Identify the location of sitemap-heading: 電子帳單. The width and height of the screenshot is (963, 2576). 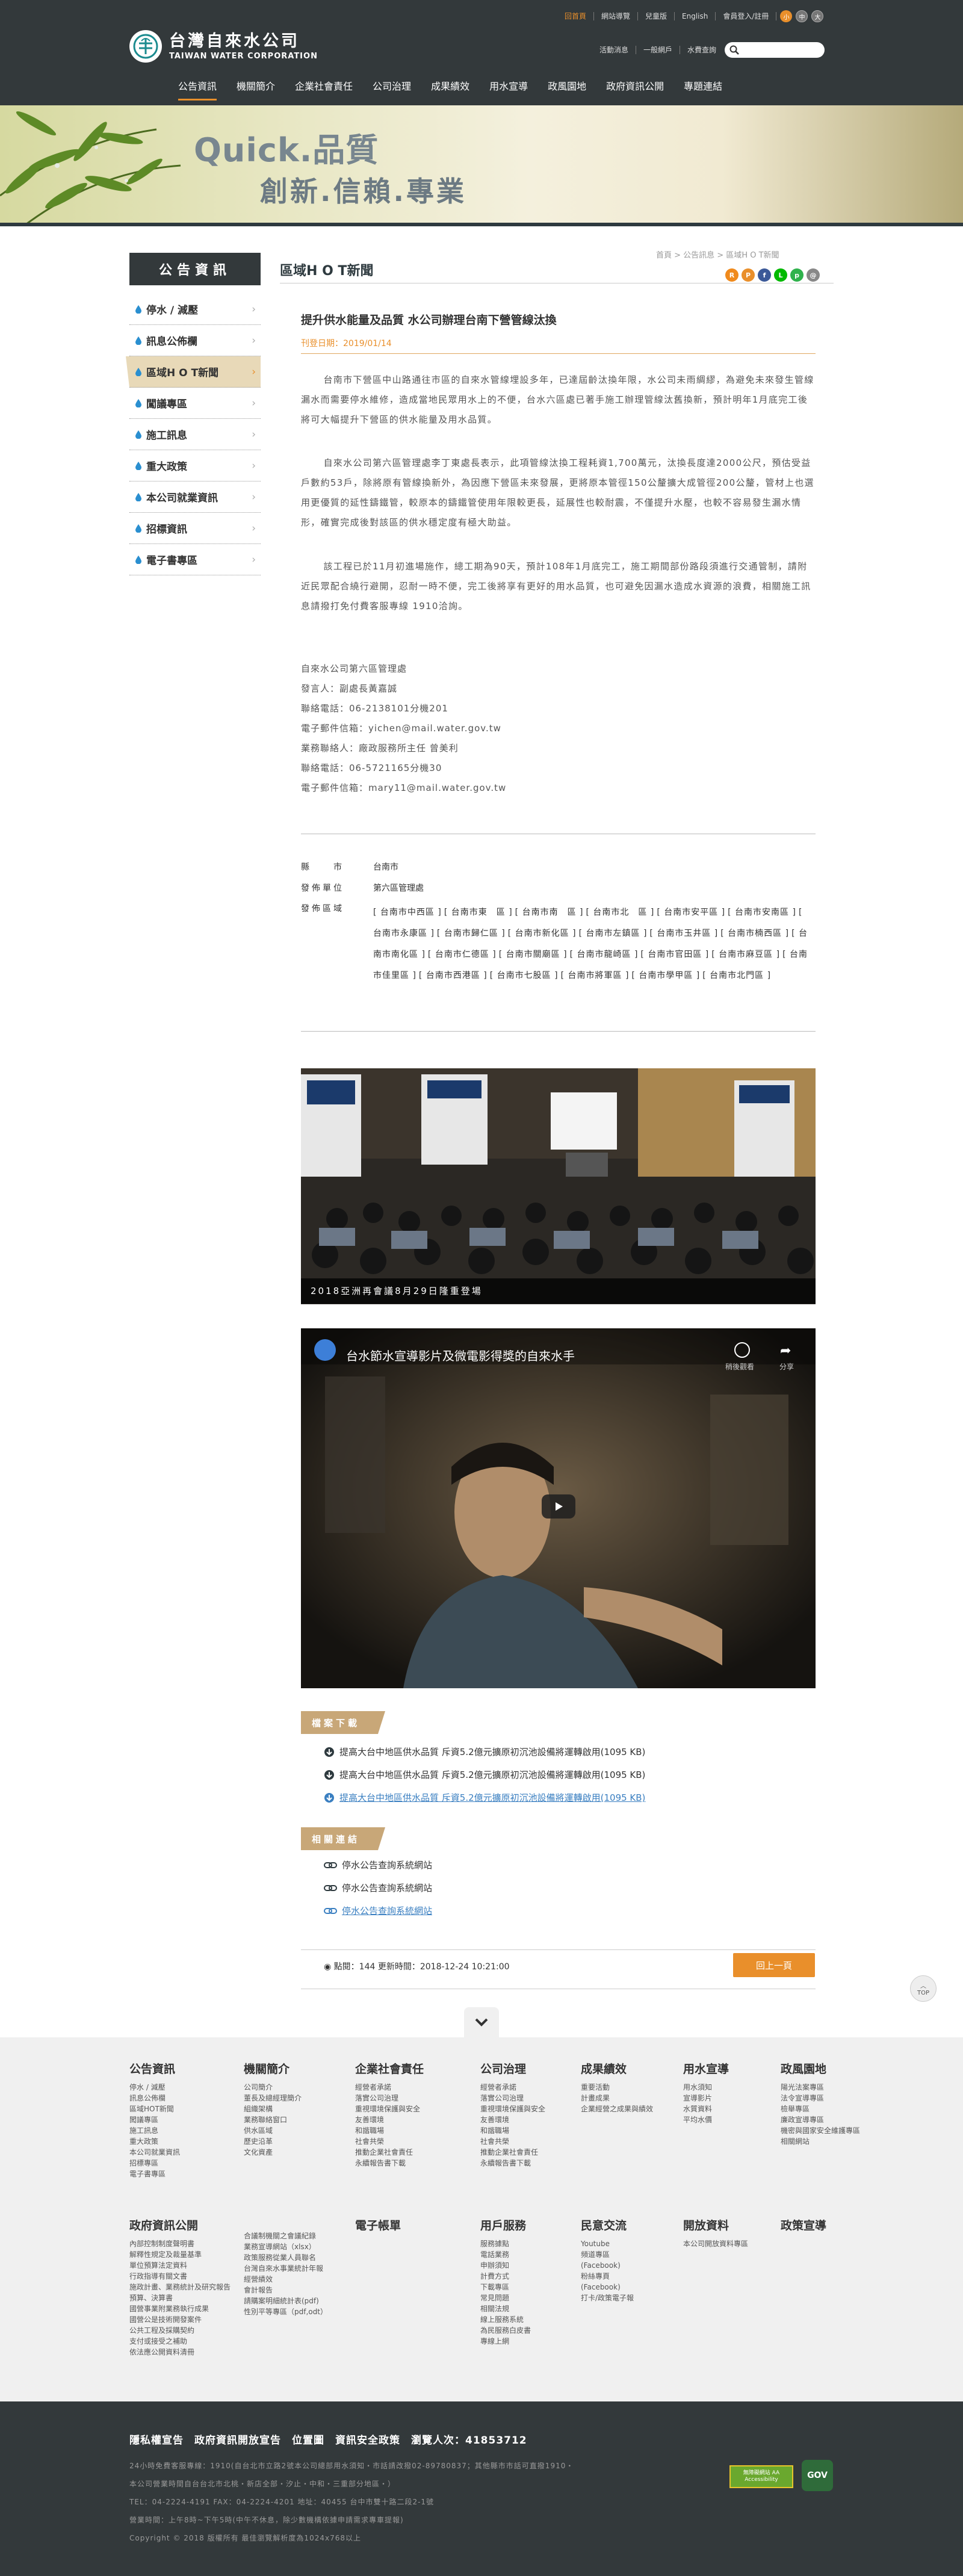
(378, 2226).